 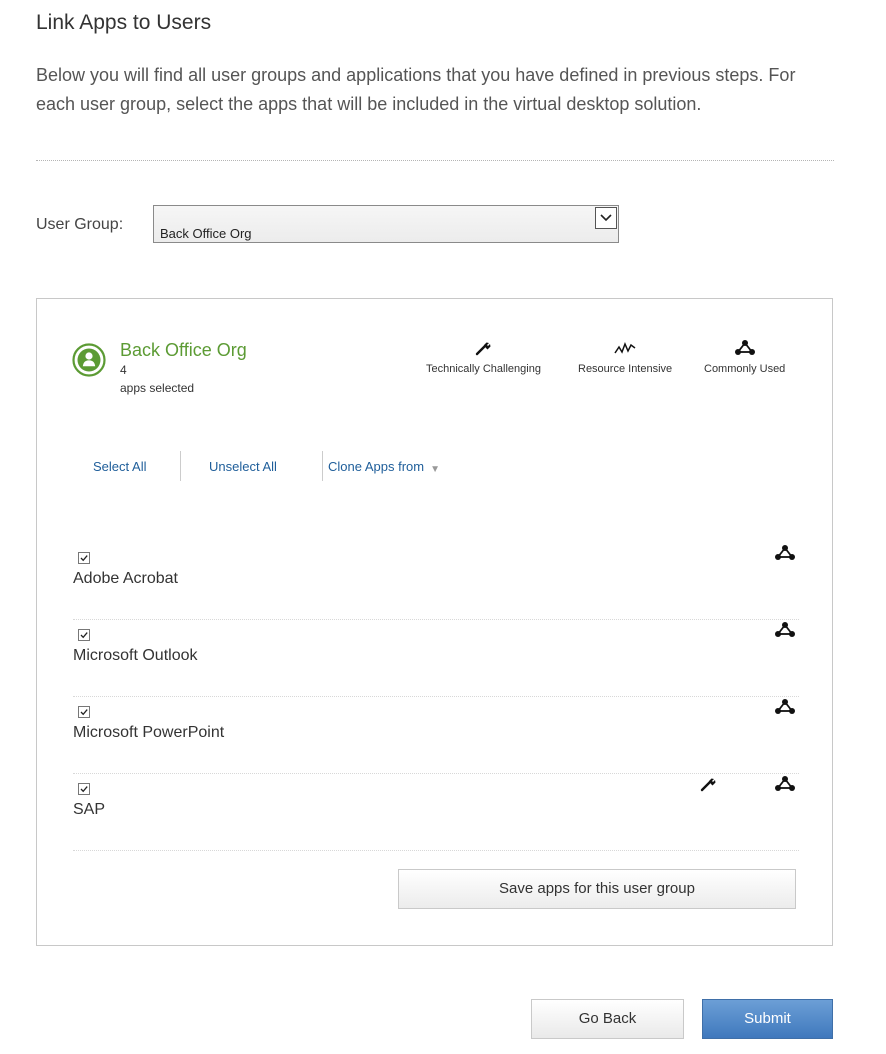 I want to click on caret-down-icon: ▼, so click(x=435, y=469).